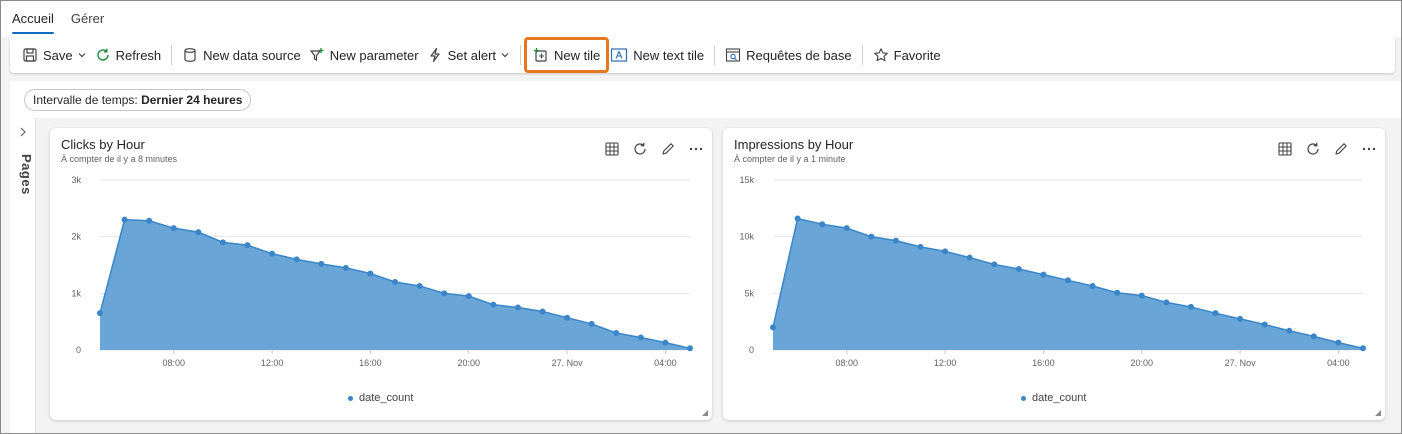 The width and height of the screenshot is (1402, 434). I want to click on favorite-label: Favorite, so click(917, 55).